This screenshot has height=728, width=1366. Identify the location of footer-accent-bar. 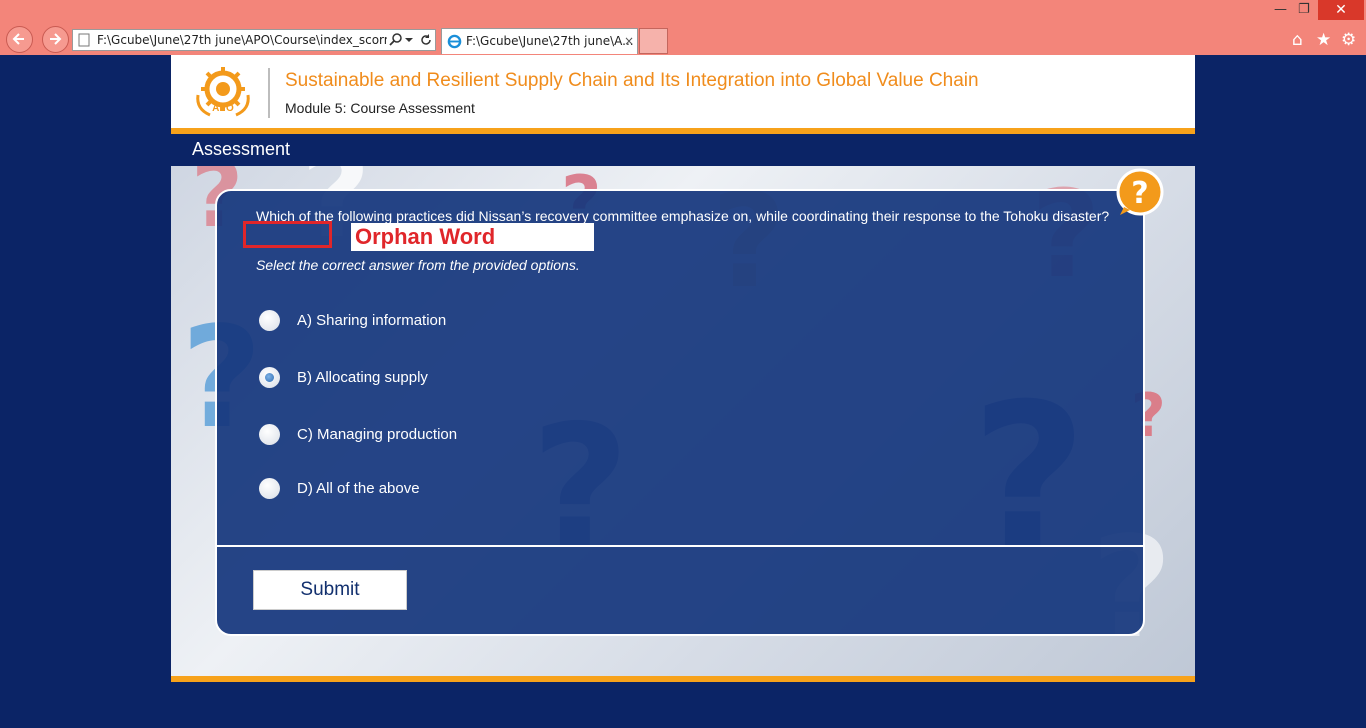
(683, 679).